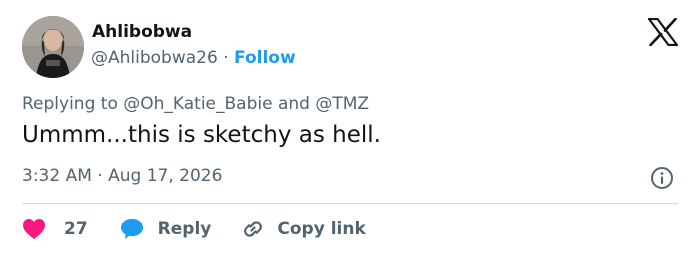  What do you see at coordinates (663, 32) in the screenshot?
I see `x-logo-icon` at bounding box center [663, 32].